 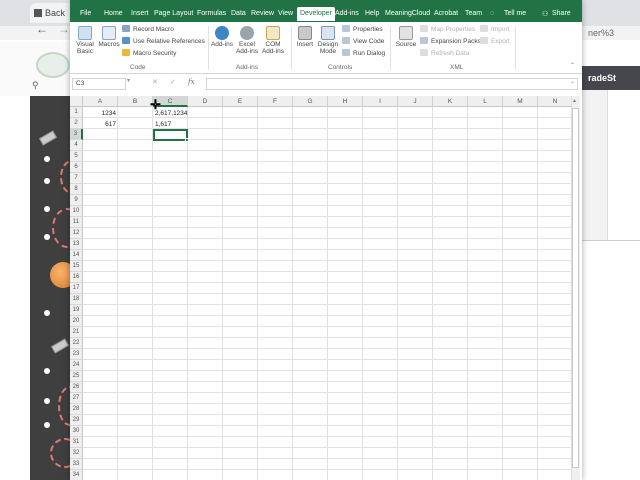 I want to click on column-header-i: I, so click(x=380, y=101).